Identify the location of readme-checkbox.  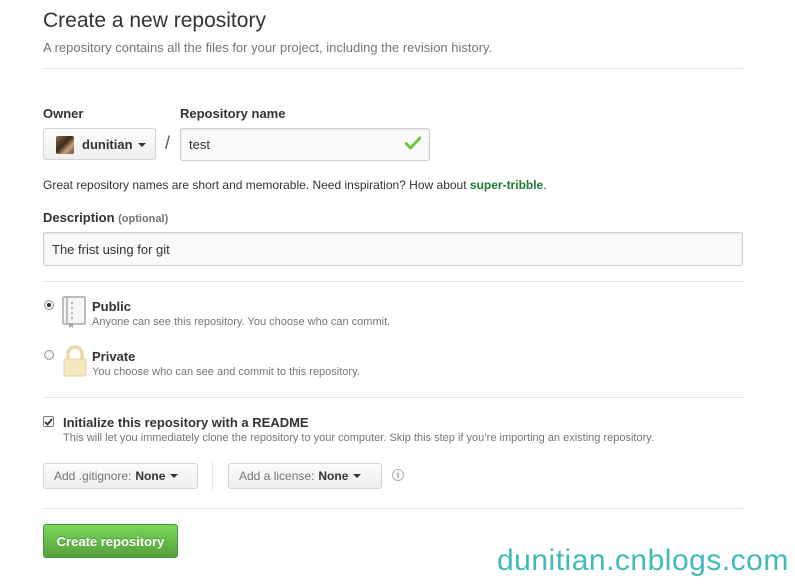
(48, 421).